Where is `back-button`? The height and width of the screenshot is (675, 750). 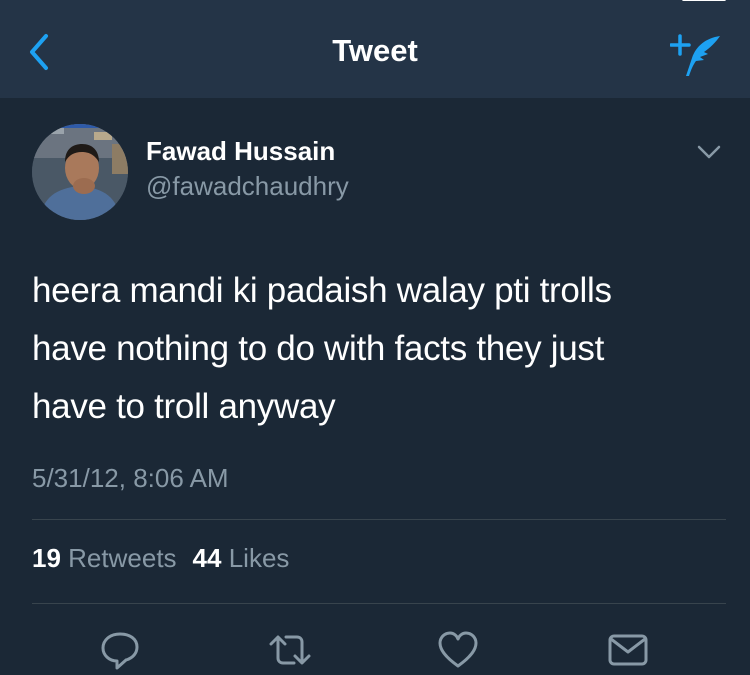
back-button is located at coordinates (40, 52).